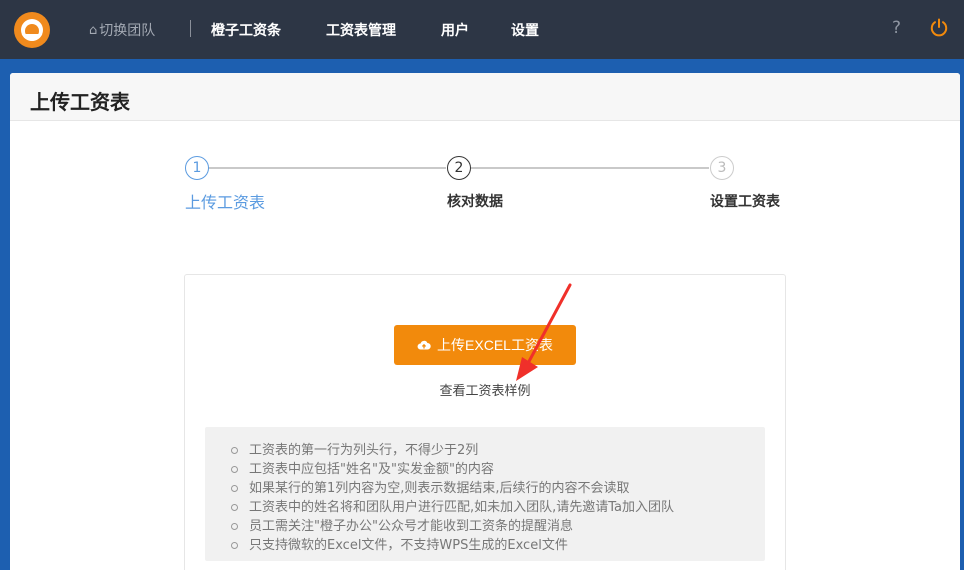 The height and width of the screenshot is (570, 964). Describe the element at coordinates (495, 469) in the screenshot. I see `tip-item: 工资表中应包括"姓名"及"实发金额"的内容` at that location.